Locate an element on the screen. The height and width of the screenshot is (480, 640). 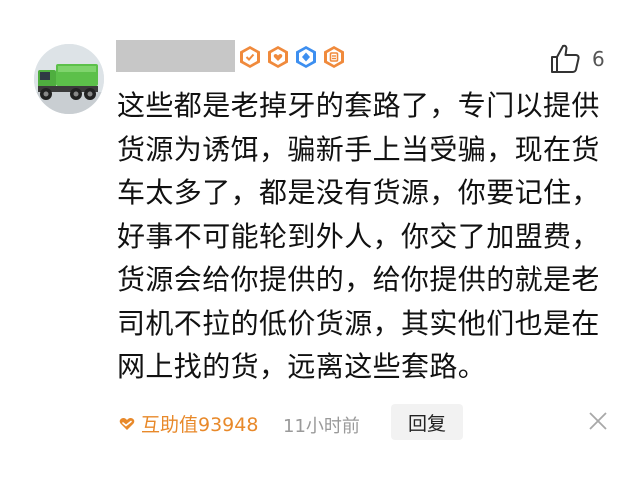
comment-text-line: 好事不可能轮到外人，你交了加盟费， is located at coordinates (358, 236).